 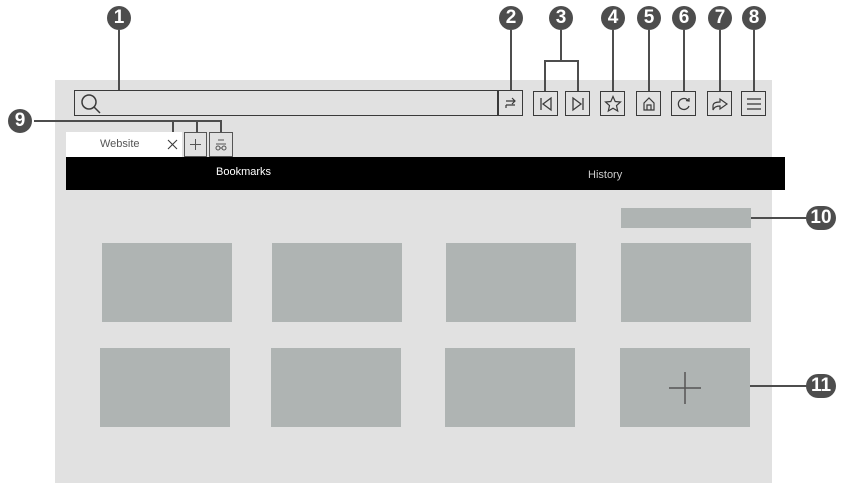 I want to click on back-button, so click(x=545, y=103).